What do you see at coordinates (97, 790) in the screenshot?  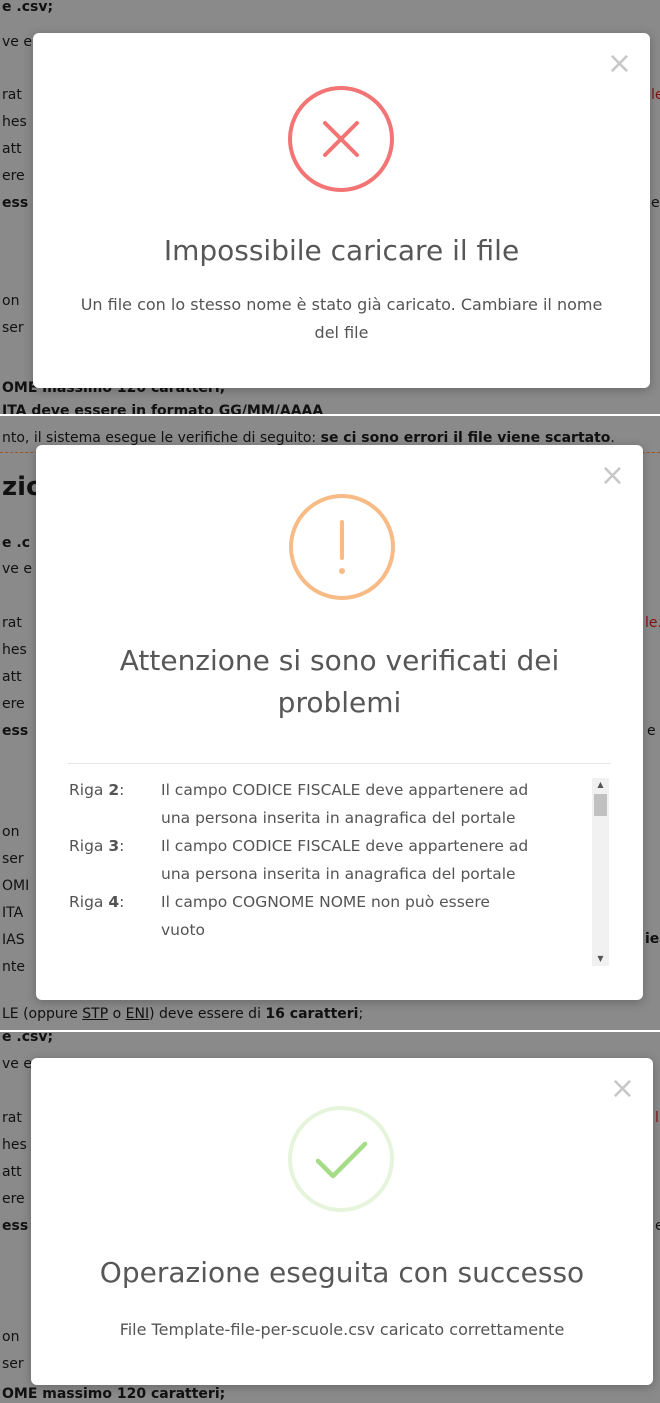 I see `row-label: Riga 2:` at bounding box center [97, 790].